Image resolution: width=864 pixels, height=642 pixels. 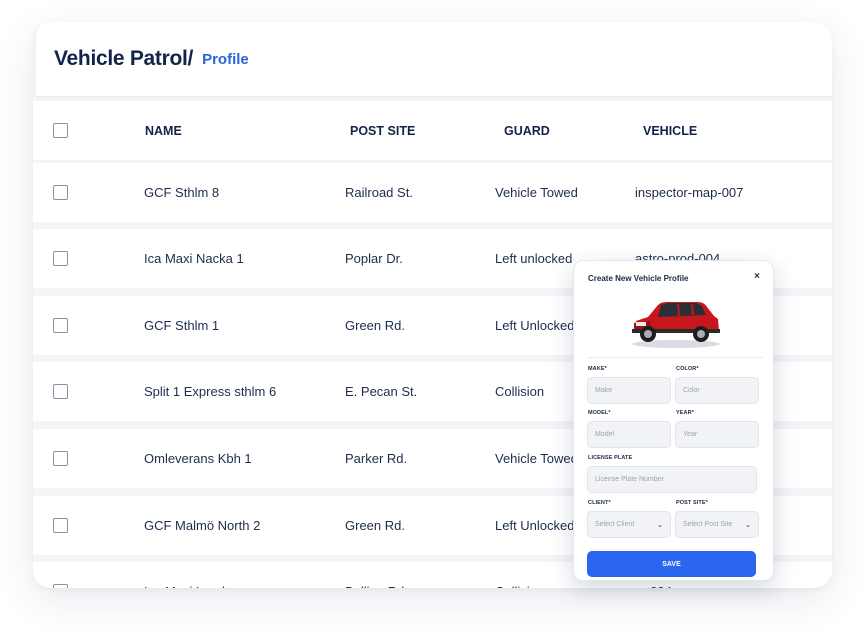 What do you see at coordinates (599, 413) in the screenshot?
I see `model-label: MODEL*` at bounding box center [599, 413].